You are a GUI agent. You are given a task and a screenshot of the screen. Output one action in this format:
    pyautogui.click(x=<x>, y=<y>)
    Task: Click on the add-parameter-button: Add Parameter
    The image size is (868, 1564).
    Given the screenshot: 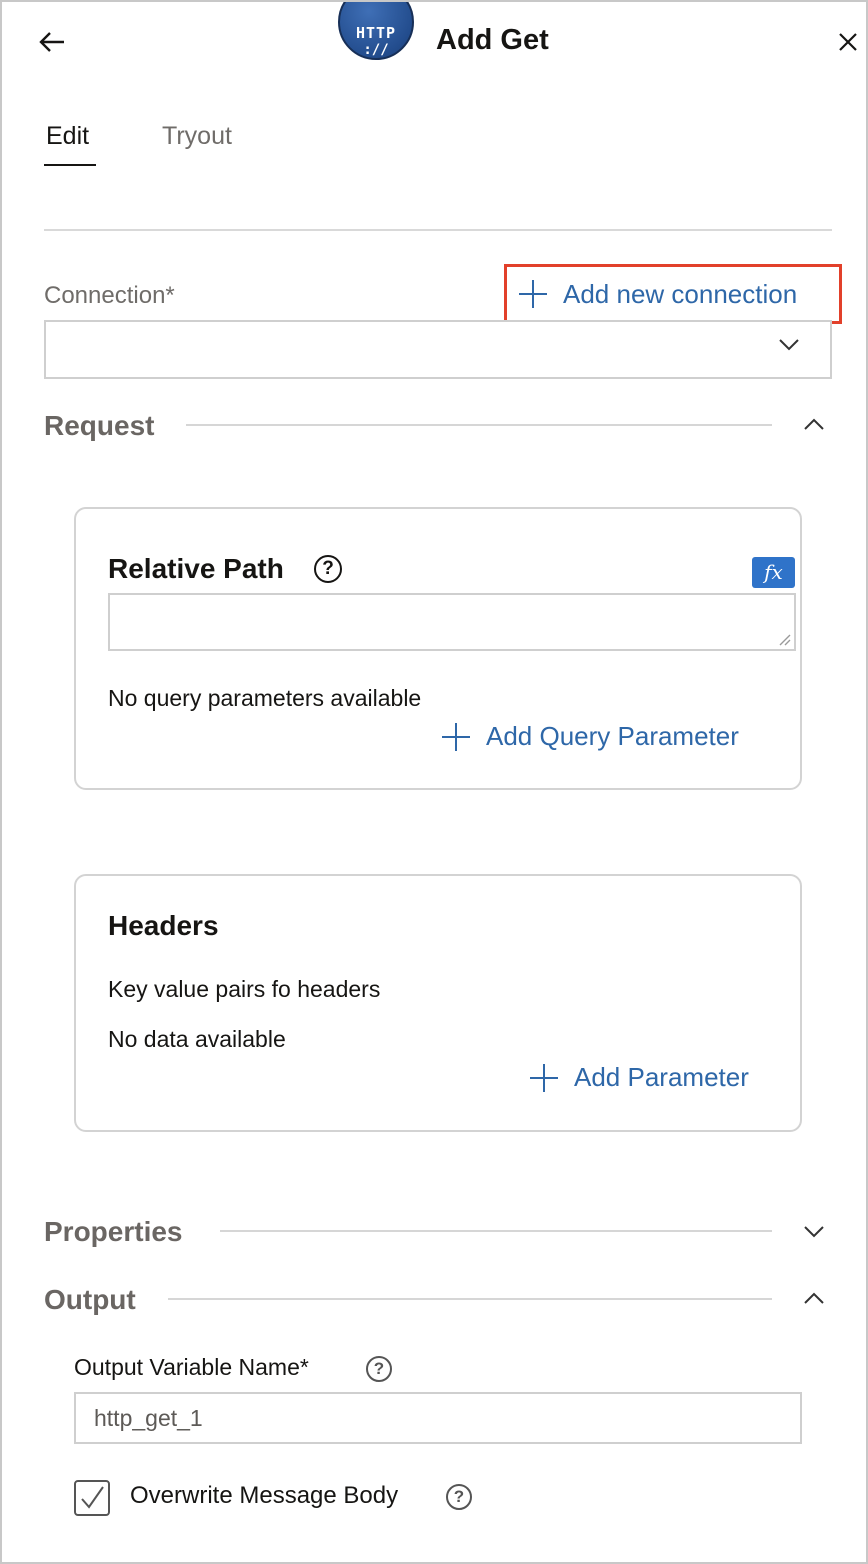 What is the action you would take?
    pyautogui.click(x=639, y=1077)
    